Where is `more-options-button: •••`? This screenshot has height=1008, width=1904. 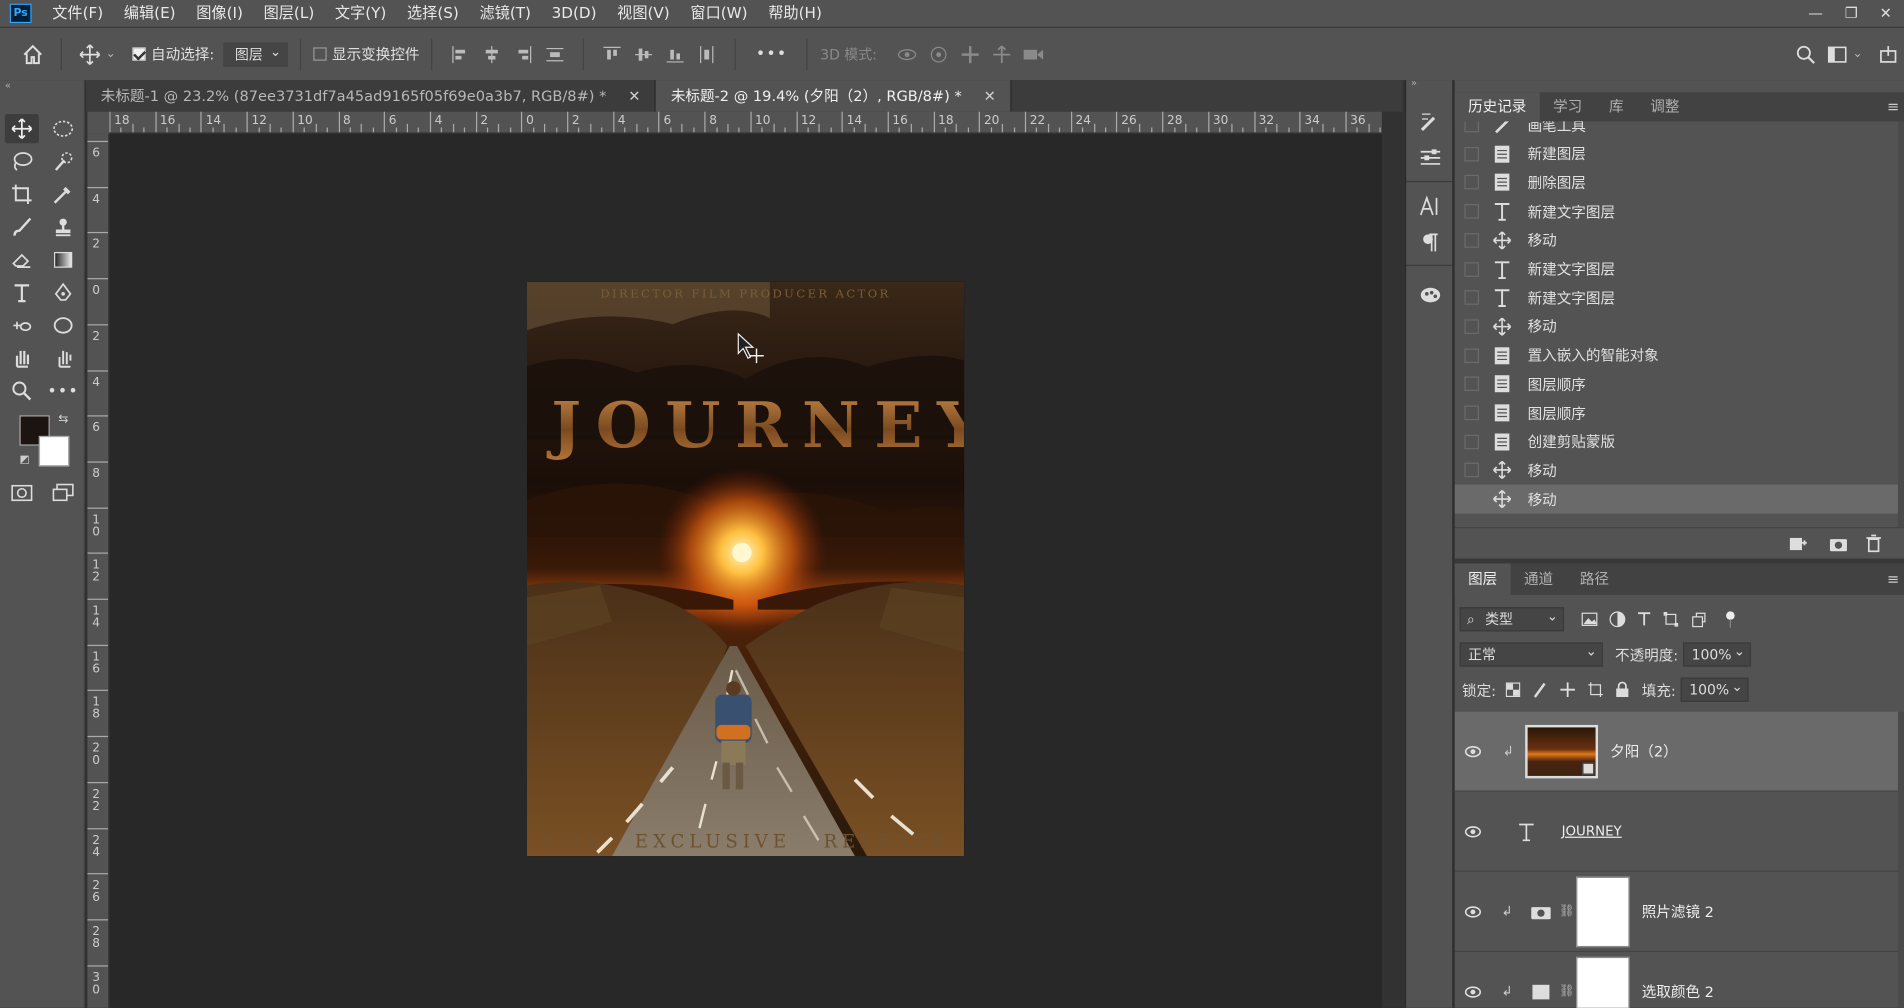
more-options-button: ••• is located at coordinates (772, 54).